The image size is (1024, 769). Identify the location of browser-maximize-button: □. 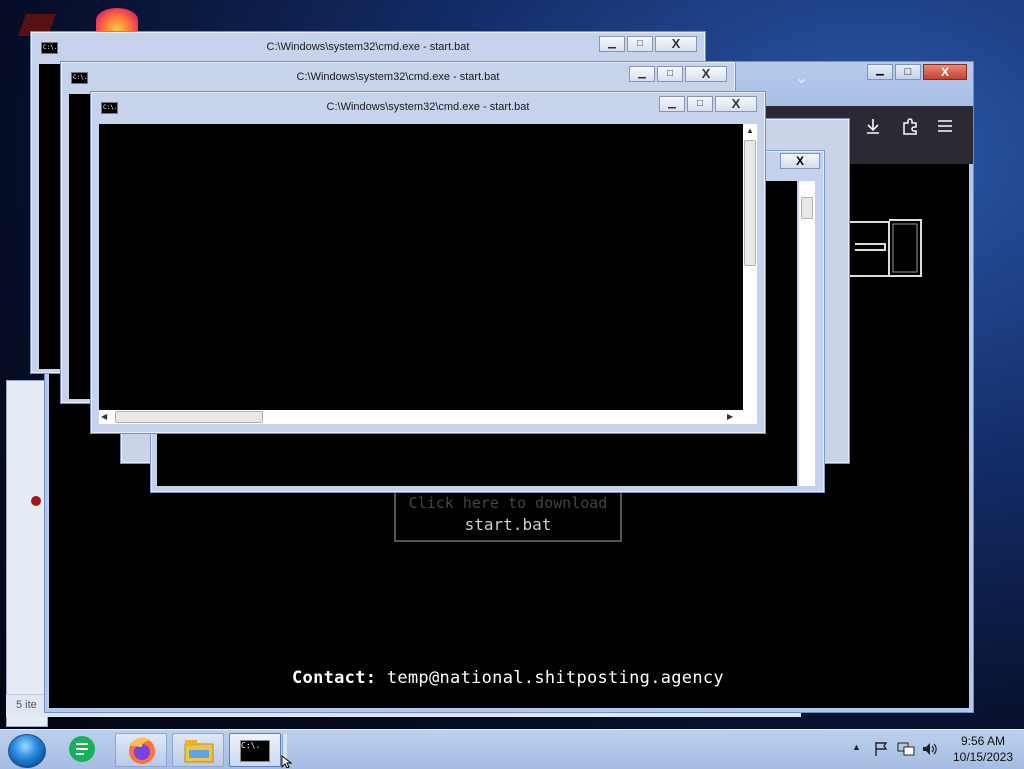
(908, 72).